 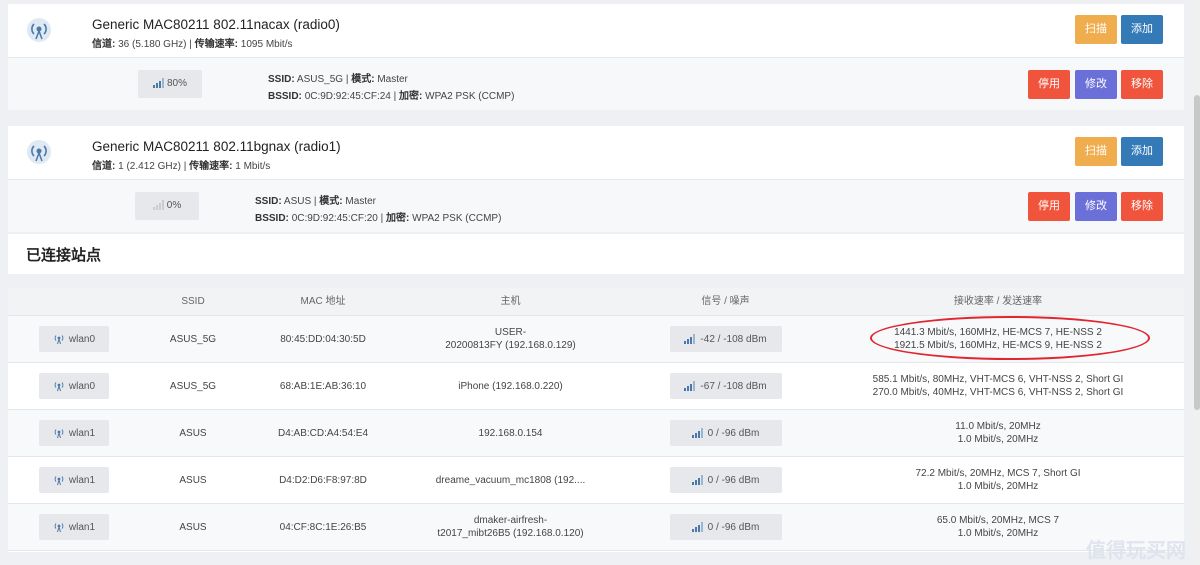 I want to click on radio1-signal-badge: 0%, so click(x=167, y=206).